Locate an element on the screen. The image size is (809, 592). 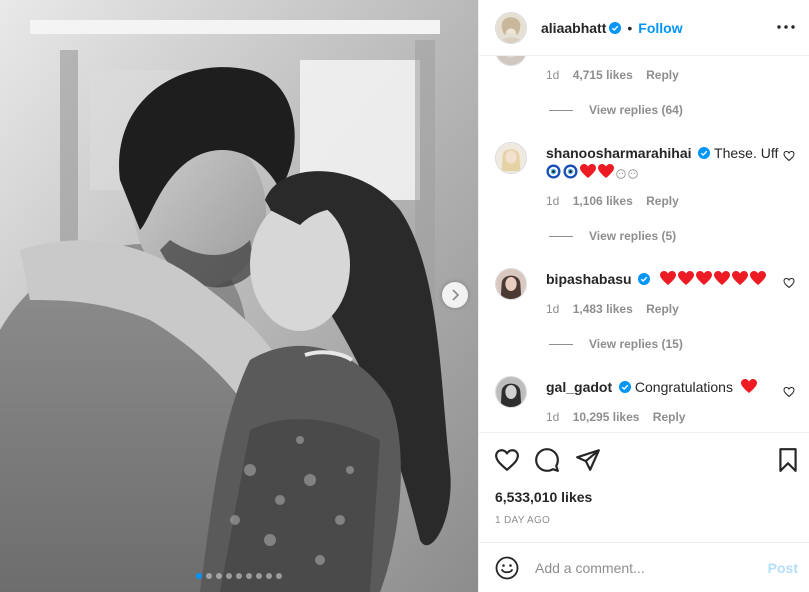
comment-likes: 1,106 likes is located at coordinates (603, 201).